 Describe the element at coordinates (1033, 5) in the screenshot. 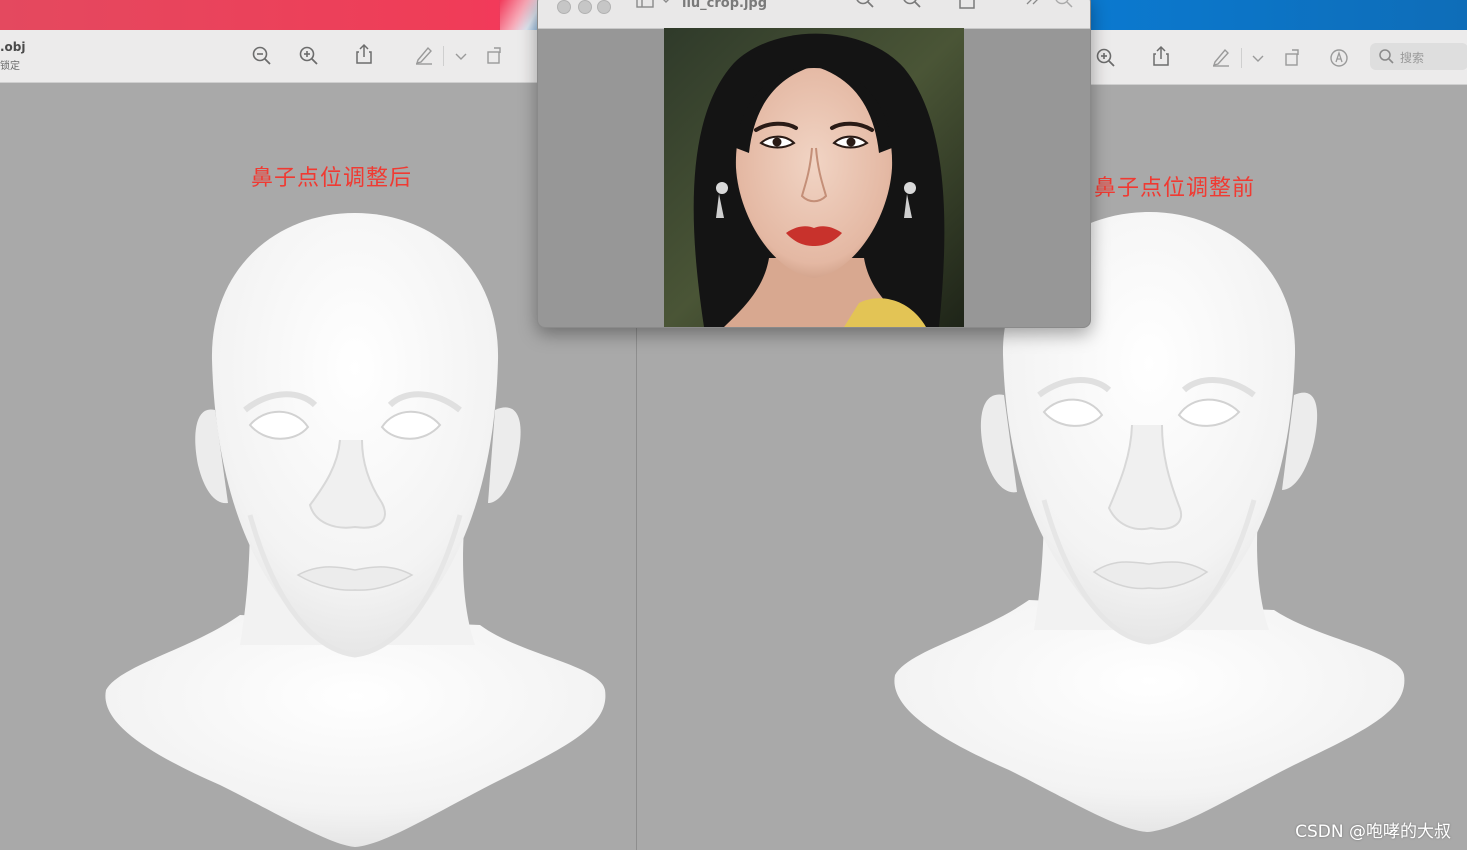

I see `more-icon` at that location.